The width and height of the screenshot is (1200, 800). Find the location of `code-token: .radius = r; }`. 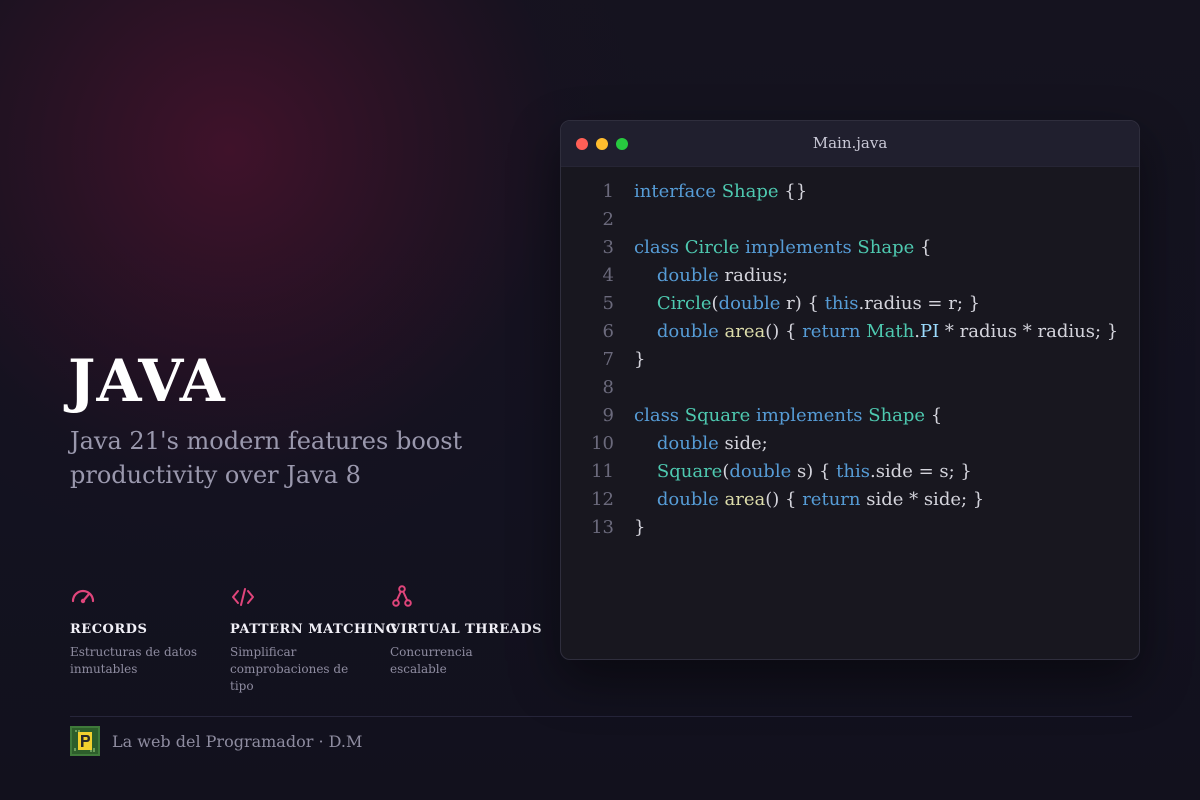

code-token: .radius = r; } is located at coordinates (919, 303).